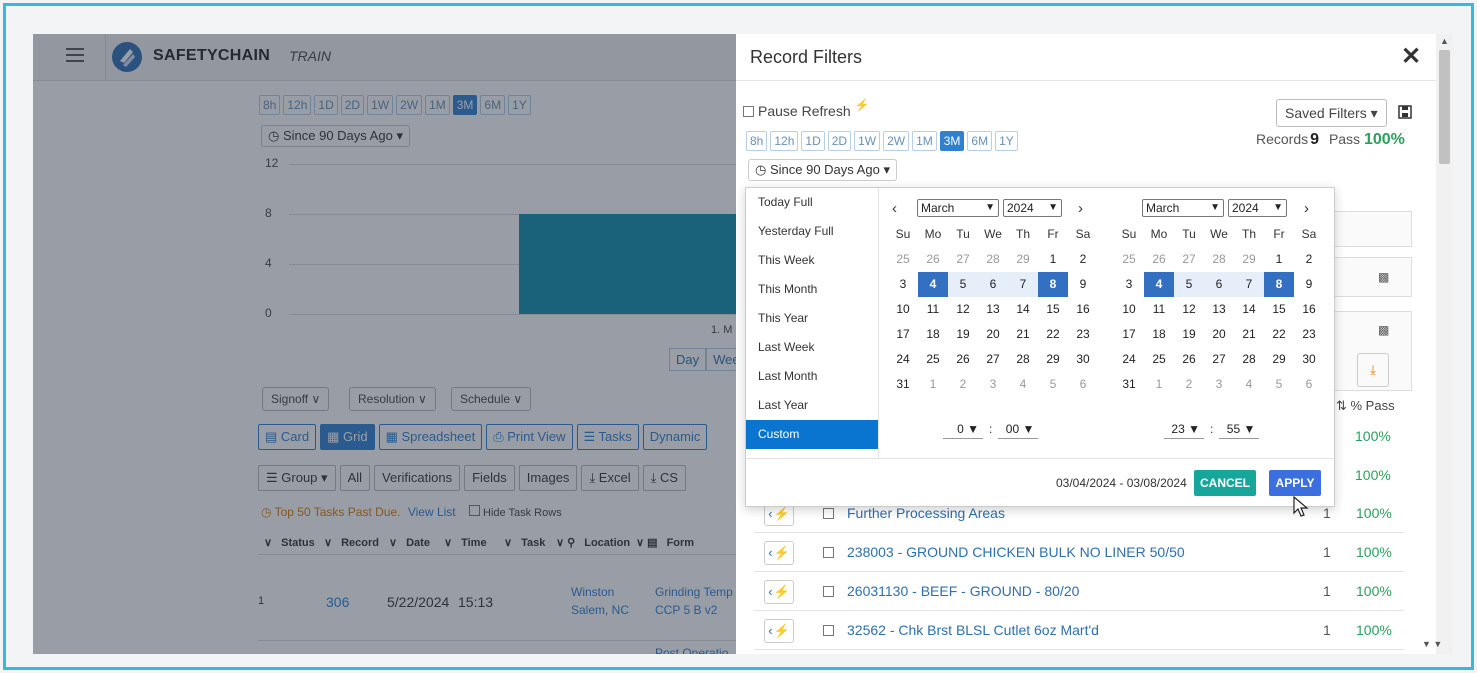 This screenshot has width=1477, height=673. I want to click on export-icon: ⤓, so click(1373, 370).